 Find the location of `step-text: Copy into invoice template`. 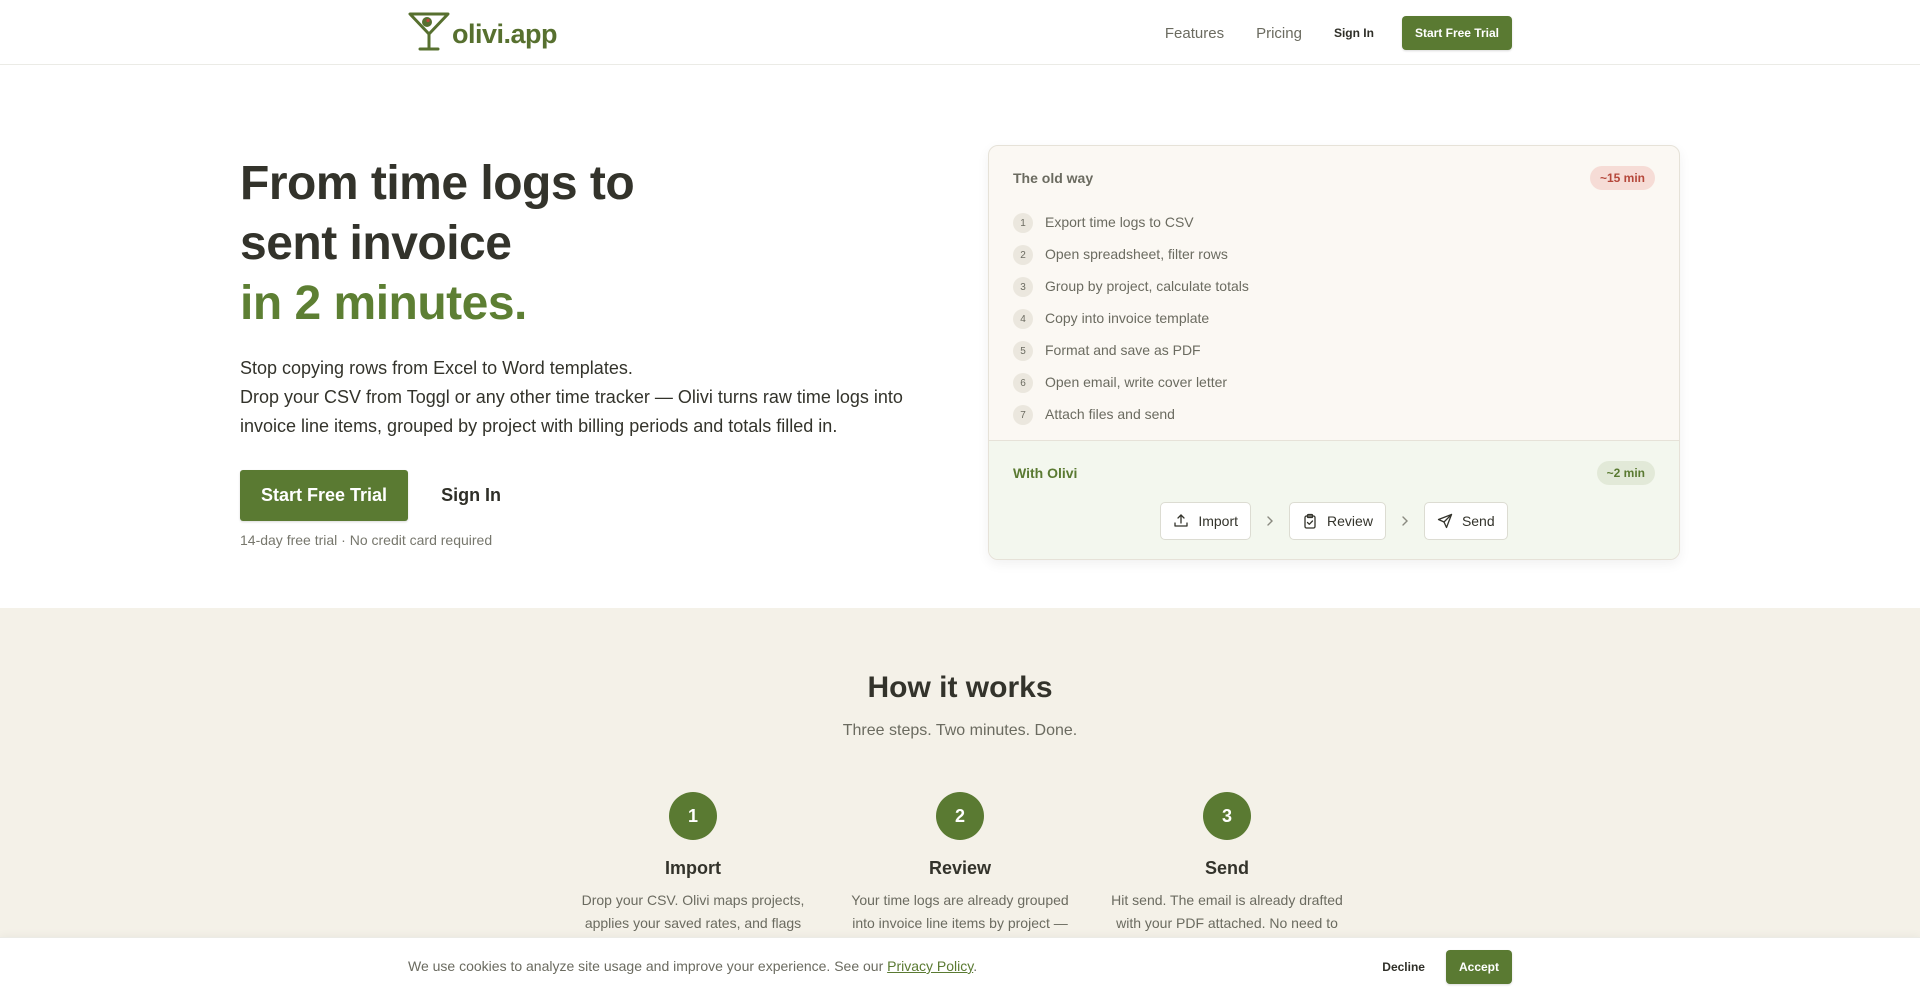

step-text: Copy into invoice template is located at coordinates (1127, 318).